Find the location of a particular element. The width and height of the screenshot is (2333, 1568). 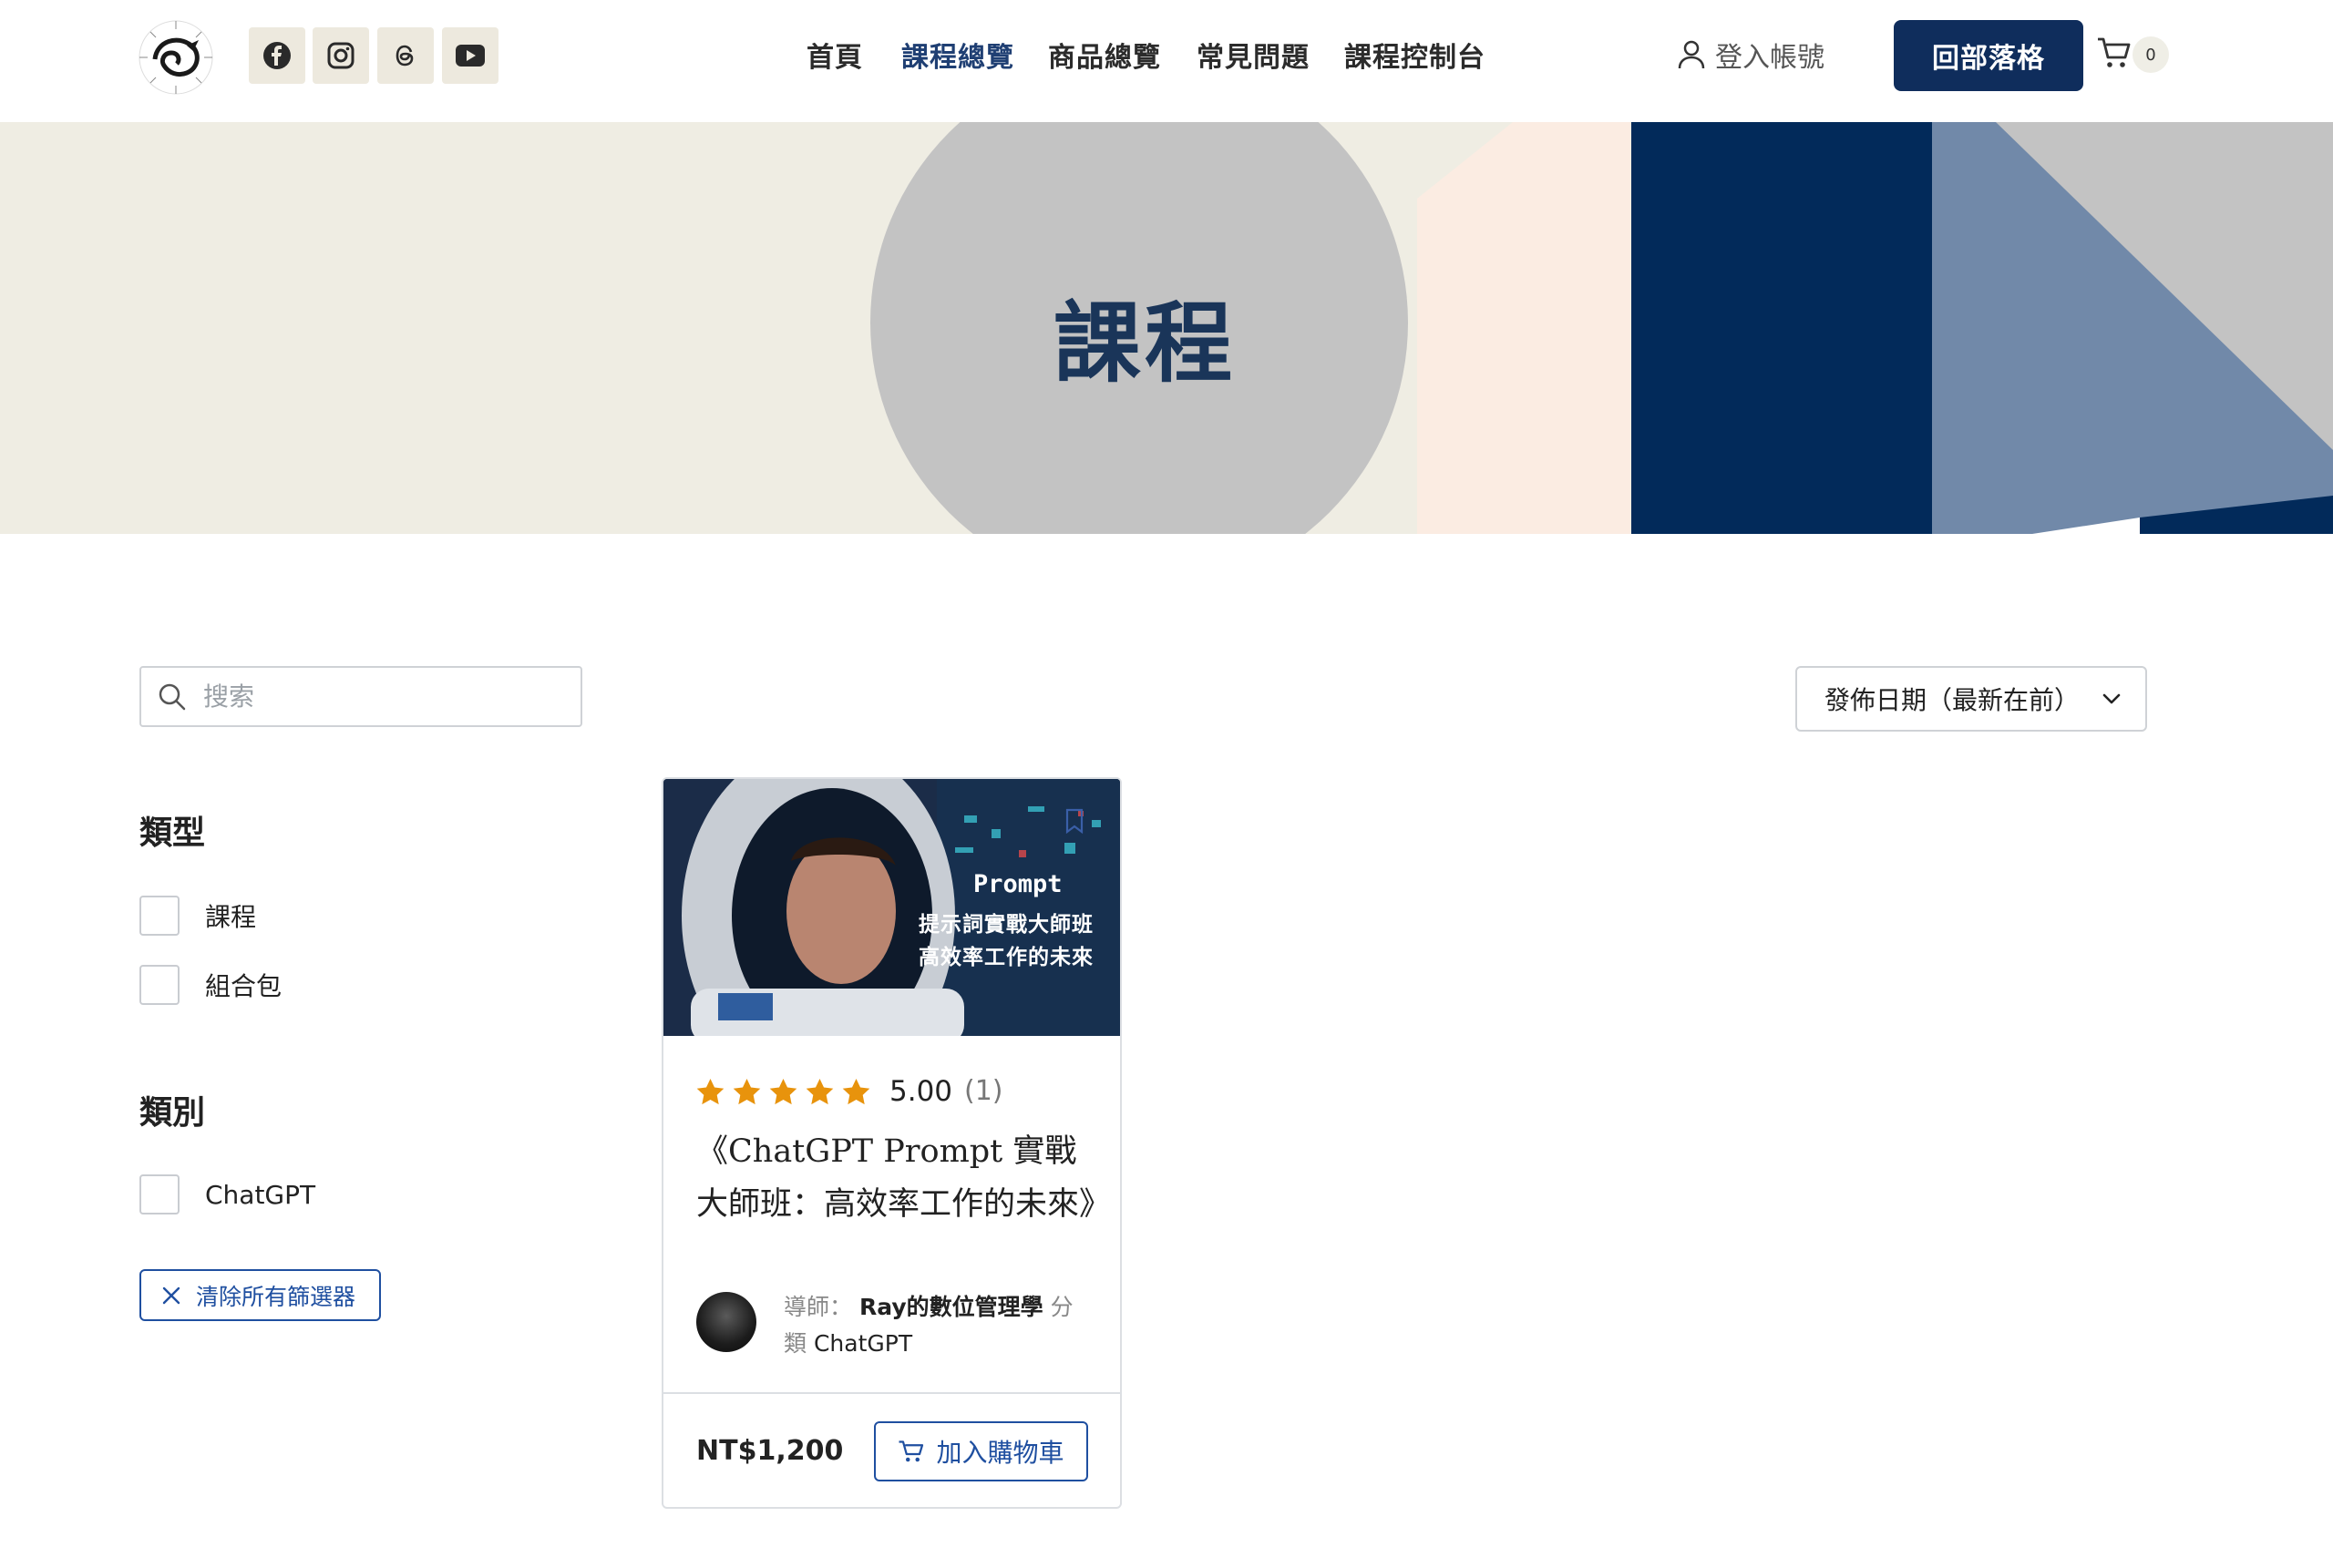

clear-filters-button: 清除所有篩選器 is located at coordinates (260, 1295).